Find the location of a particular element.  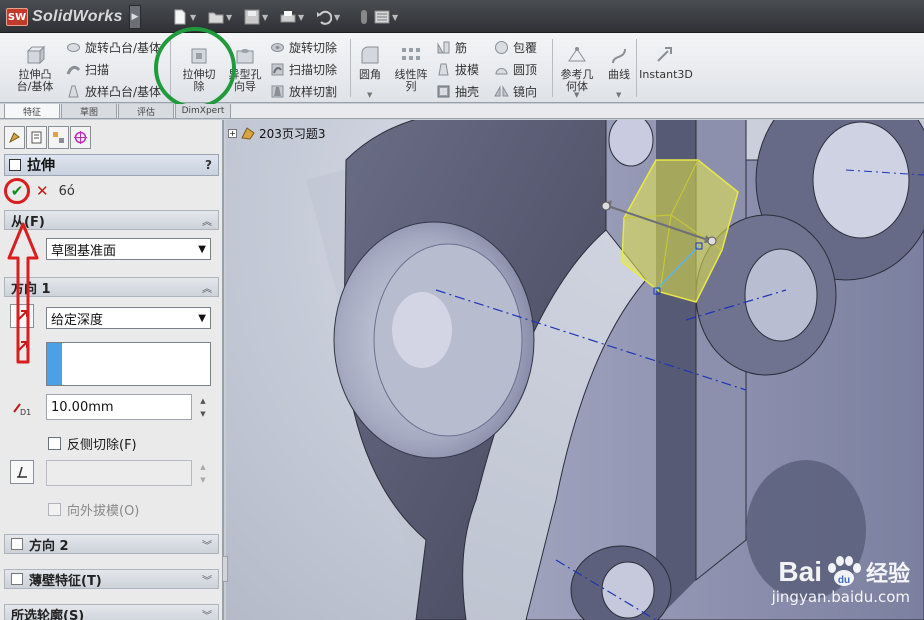

revolve-boss-button: 旋转凸台/基体 is located at coordinates (113, 47).